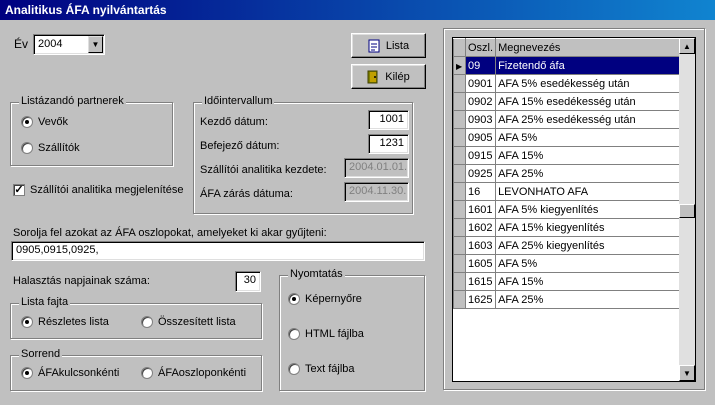 Image resolution: width=715 pixels, height=405 pixels. I want to click on radio-print-text: Text fájlba, so click(321, 369).